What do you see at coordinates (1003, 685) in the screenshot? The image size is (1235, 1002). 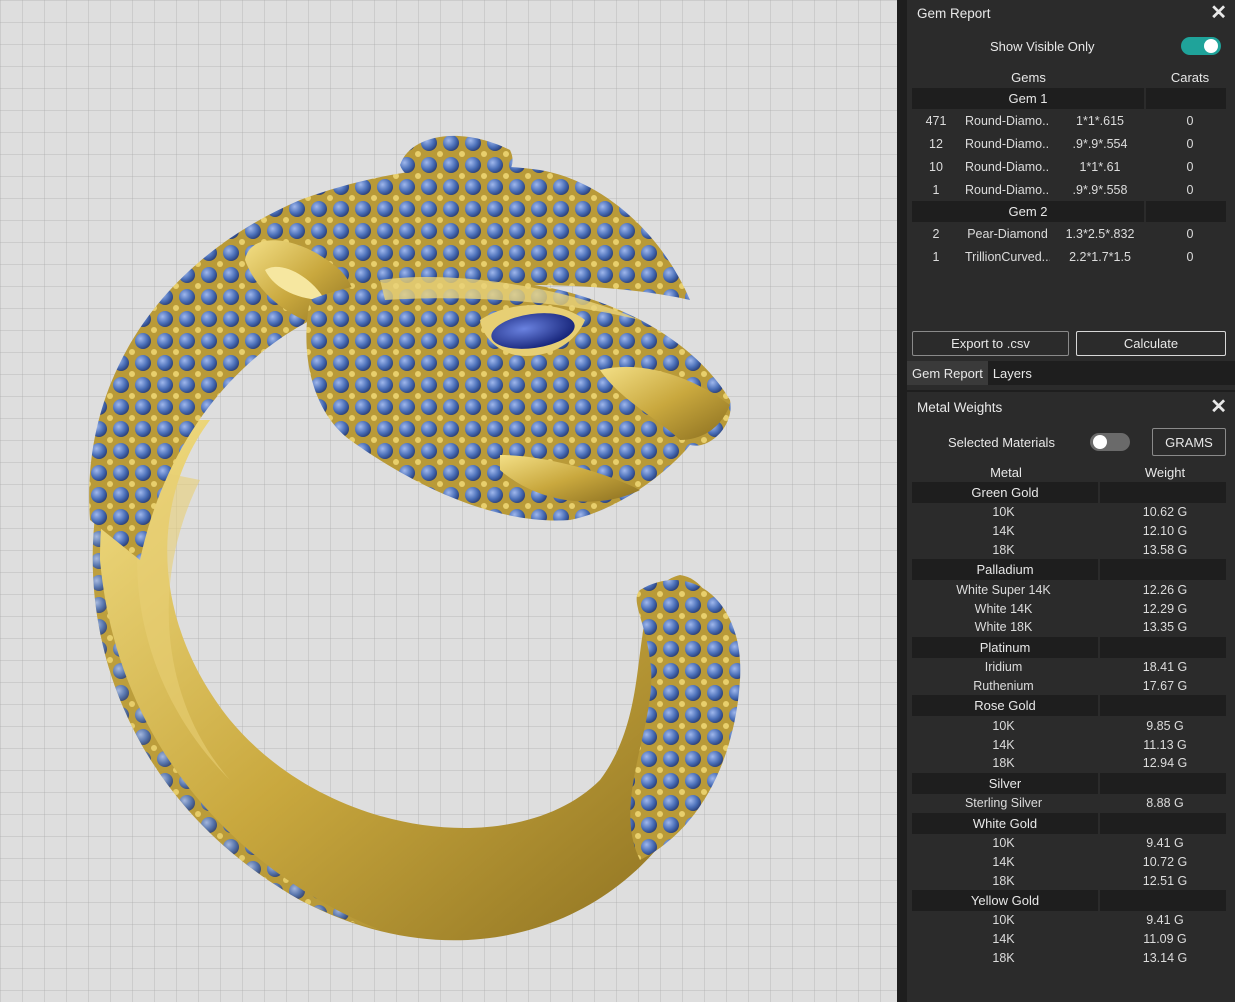 I see `metal-name: Ruthenium` at bounding box center [1003, 685].